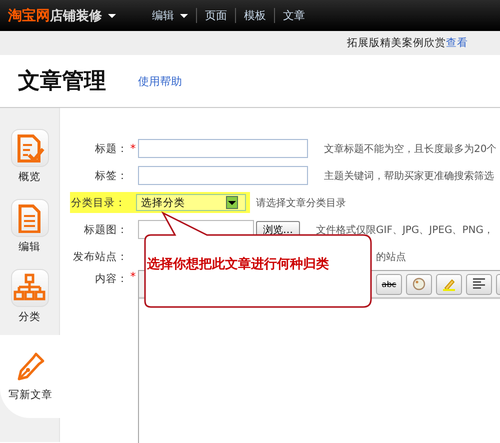  I want to click on view-link: 查看, so click(457, 43).